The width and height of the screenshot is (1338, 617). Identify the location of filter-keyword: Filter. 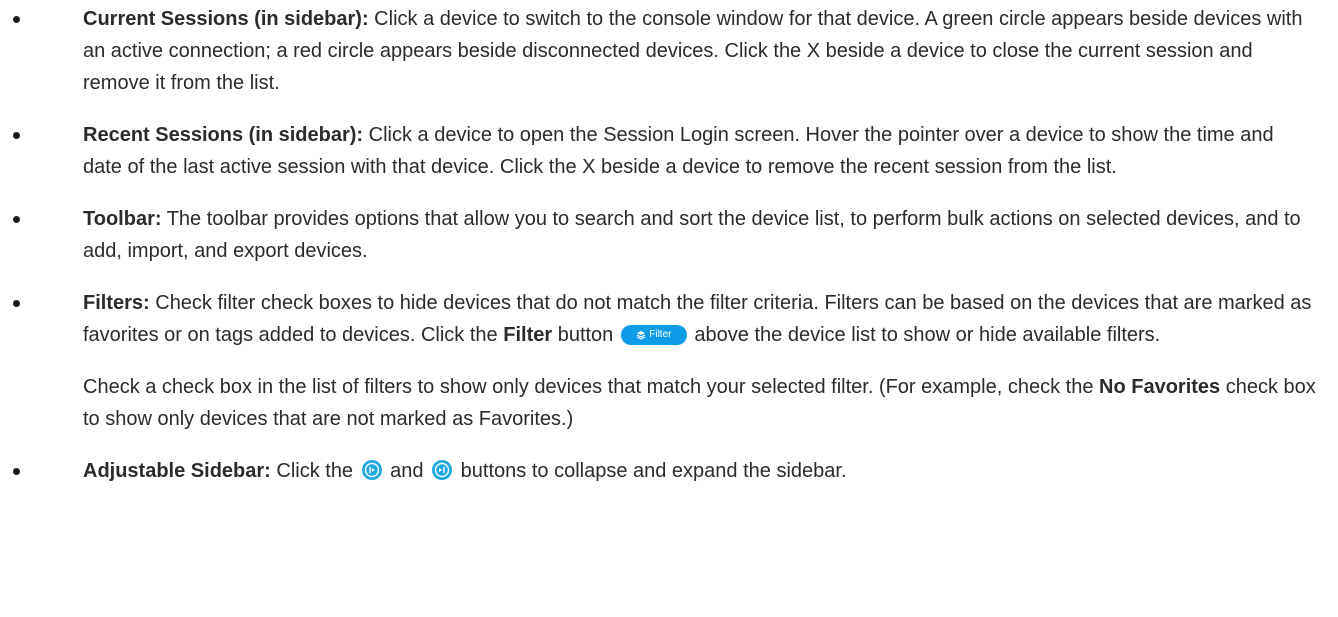
(528, 335).